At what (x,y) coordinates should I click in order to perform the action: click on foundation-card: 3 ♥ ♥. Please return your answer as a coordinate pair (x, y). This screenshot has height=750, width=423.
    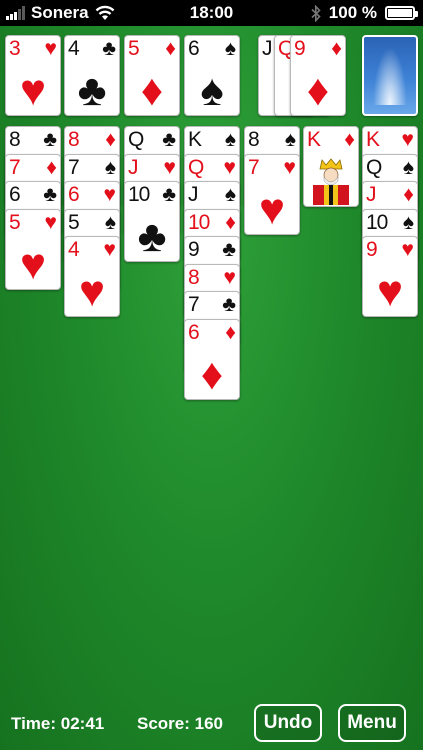
    Looking at the image, I should click on (33, 75).